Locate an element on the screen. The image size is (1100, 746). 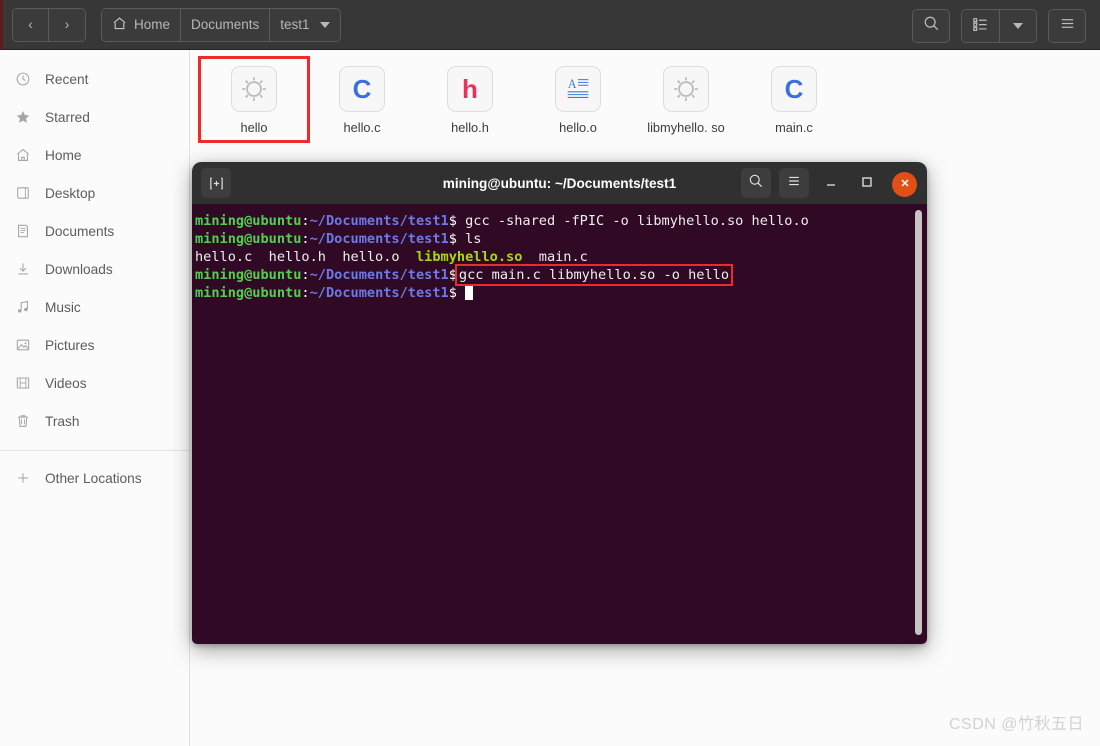
file-item-label: hello.h is located at coordinates (470, 127).